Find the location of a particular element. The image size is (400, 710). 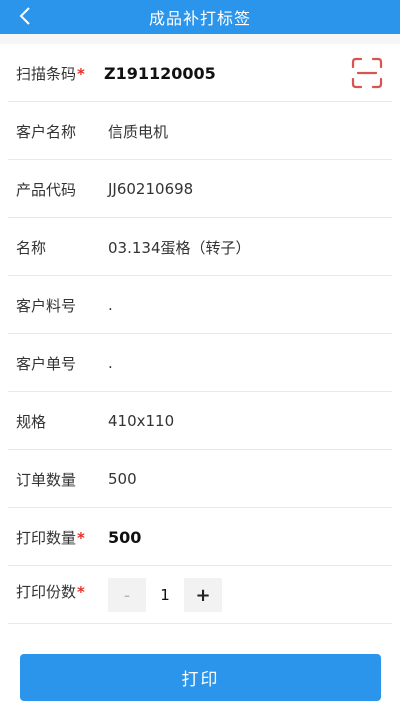

name-label: 名称 is located at coordinates (31, 247).